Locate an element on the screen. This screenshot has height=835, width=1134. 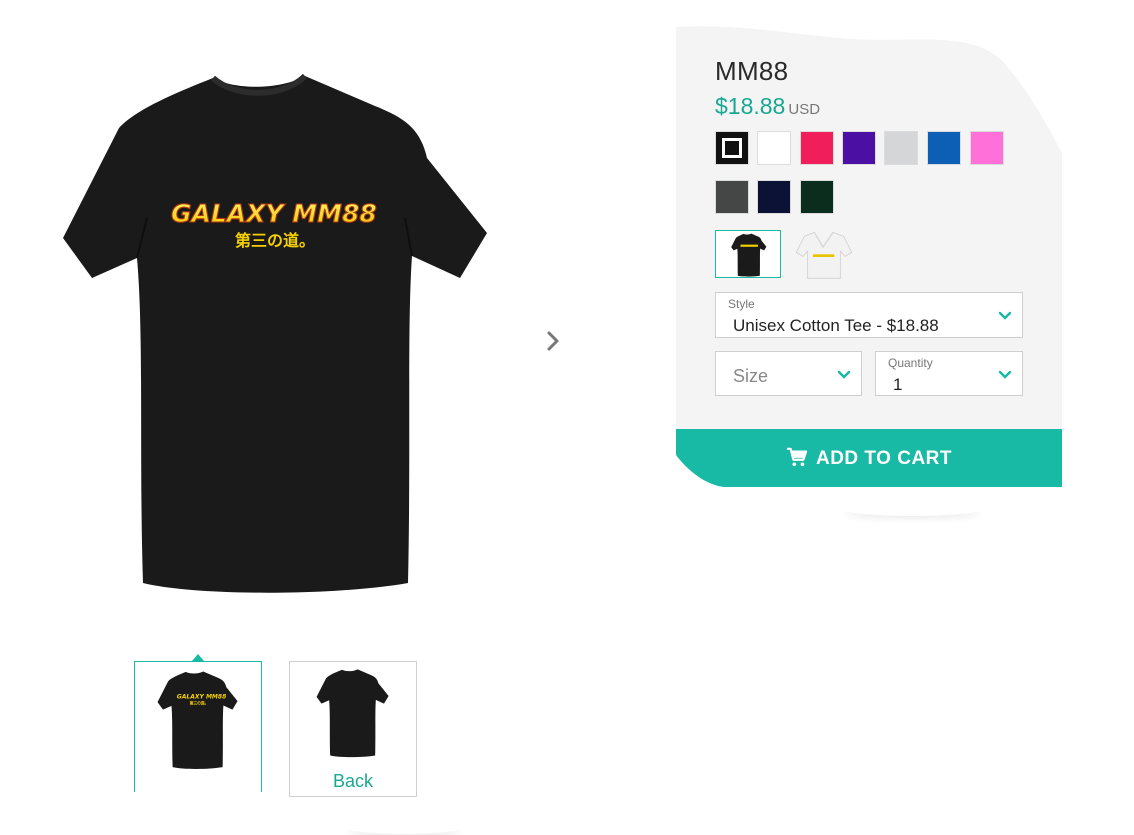
product-title: MM88 is located at coordinates (752, 71).